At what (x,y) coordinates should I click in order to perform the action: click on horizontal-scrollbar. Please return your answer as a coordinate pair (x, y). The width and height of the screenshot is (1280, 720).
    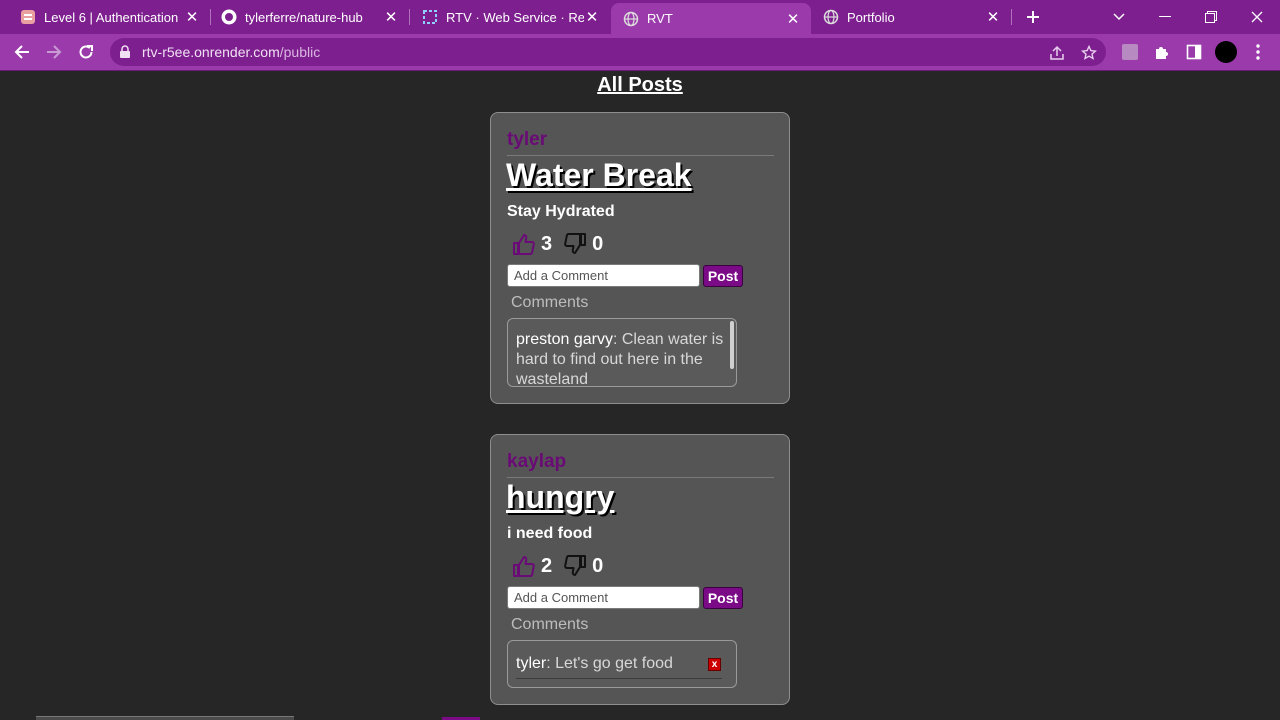
    Looking at the image, I should click on (165, 718).